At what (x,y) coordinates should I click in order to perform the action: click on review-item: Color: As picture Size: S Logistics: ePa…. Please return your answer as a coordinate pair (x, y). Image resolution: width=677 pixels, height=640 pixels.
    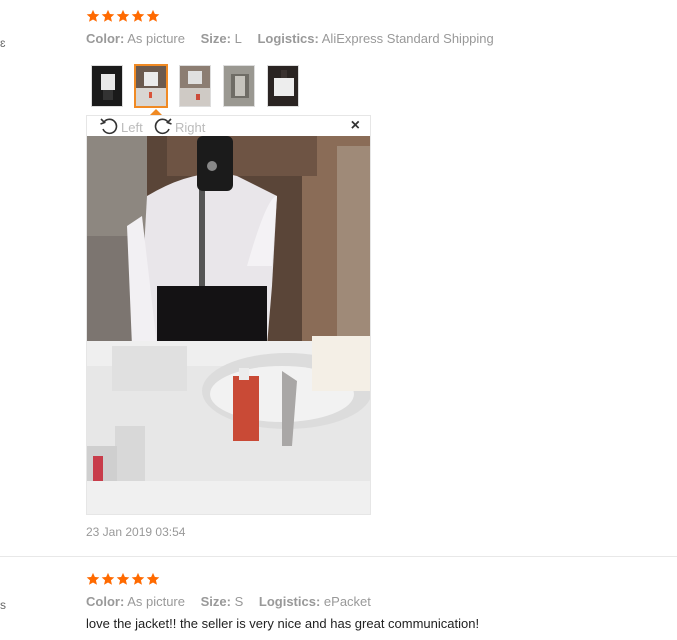
    Looking at the image, I should click on (381, 594).